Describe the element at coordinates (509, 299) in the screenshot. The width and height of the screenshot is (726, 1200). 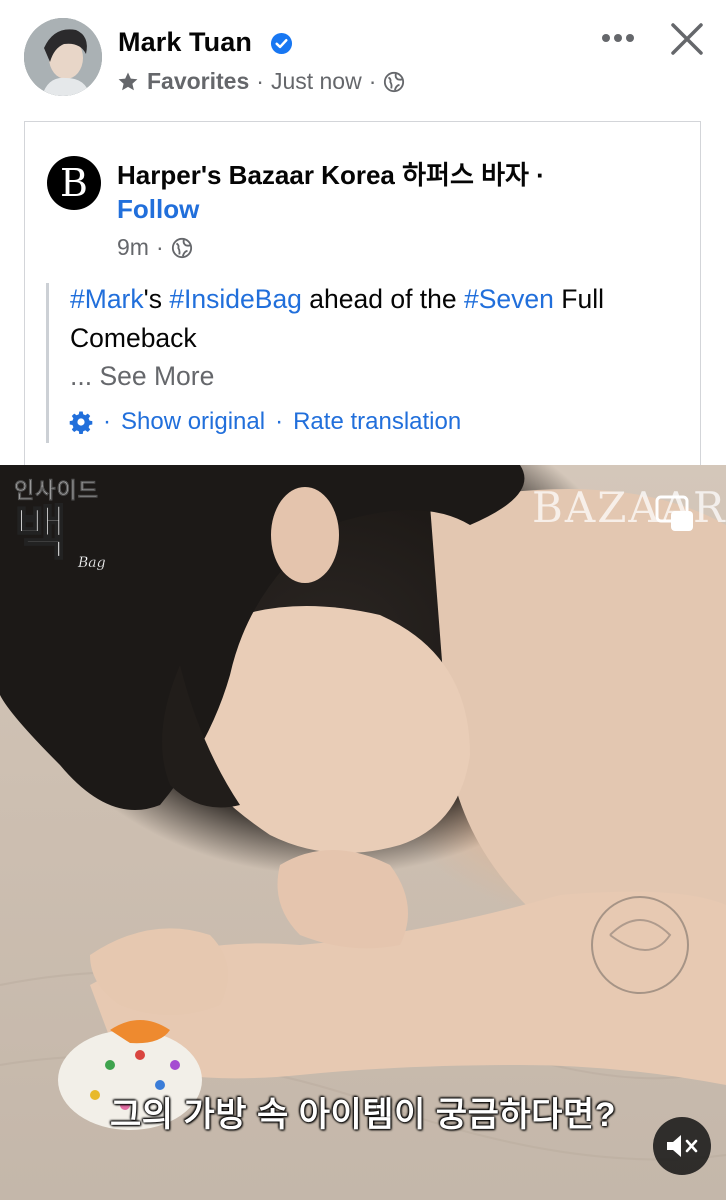
I see `hashtag-link: #Seven` at that location.